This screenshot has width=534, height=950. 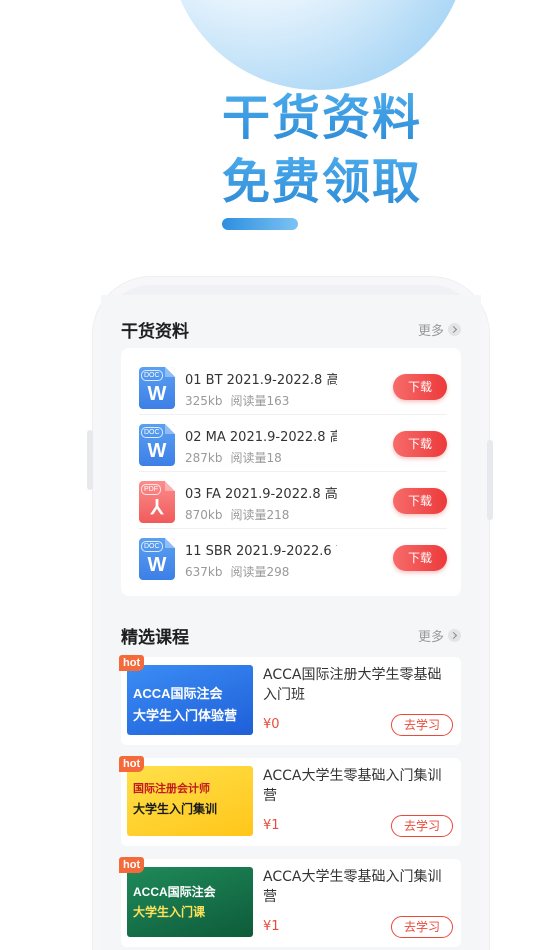 I want to click on course-thumbnail: ACCA国际注会 大学生入门课, so click(x=190, y=902).